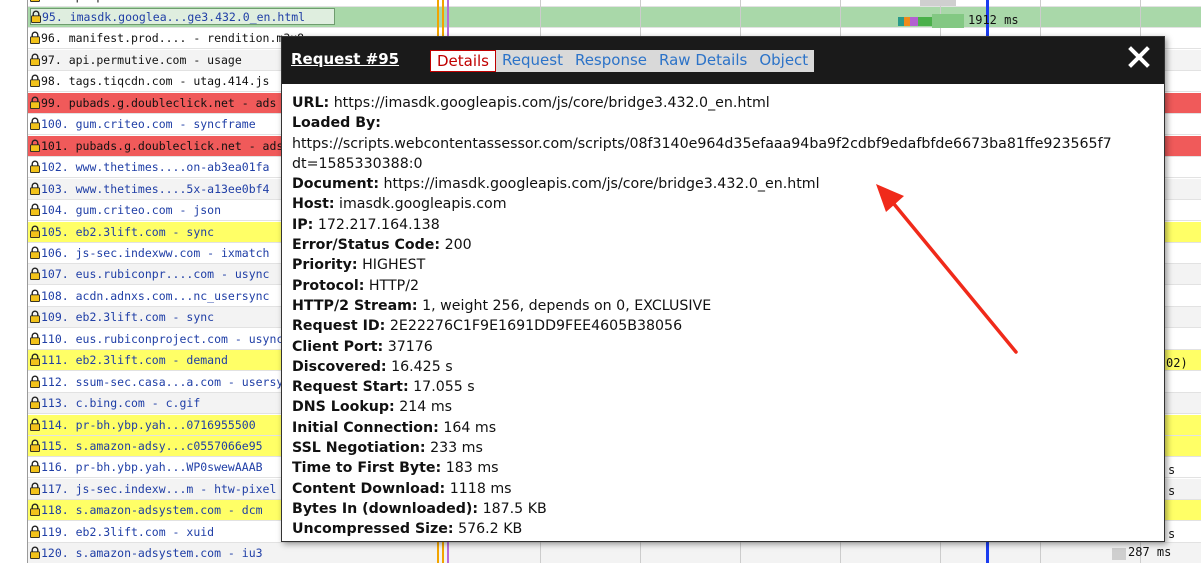 Image resolution: width=1201 pixels, height=563 pixels. What do you see at coordinates (532, 61) in the screenshot?
I see `tab-request: Request` at bounding box center [532, 61].